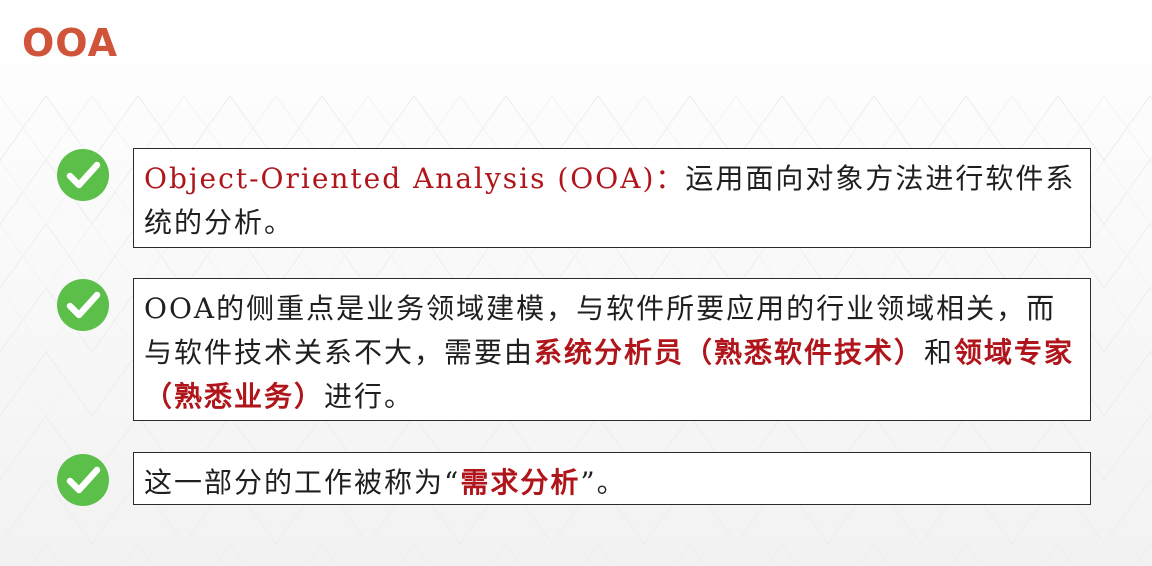  Describe the element at coordinates (939, 352) in the screenshot. I see `connector-text: 和` at that location.